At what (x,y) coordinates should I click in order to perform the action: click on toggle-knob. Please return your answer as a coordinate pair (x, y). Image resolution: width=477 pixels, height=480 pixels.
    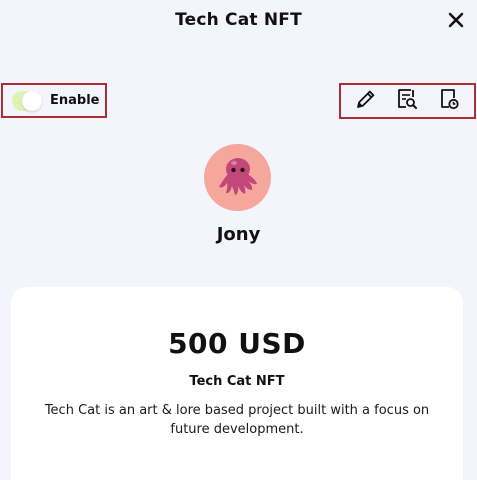
    Looking at the image, I should click on (32, 100).